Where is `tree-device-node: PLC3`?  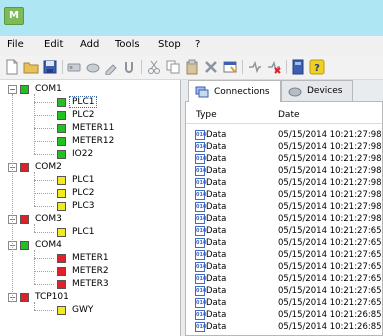
tree-device-node: PLC3 is located at coordinates (76, 206).